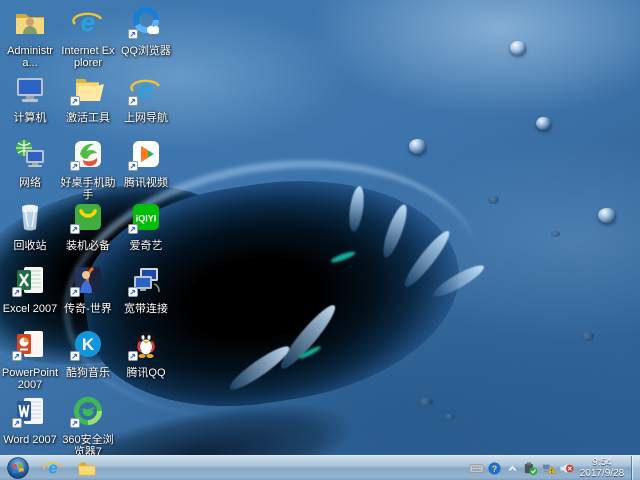  What do you see at coordinates (146, 118) in the screenshot?
I see `desktop-icon-label: 上网导航` at bounding box center [146, 118].